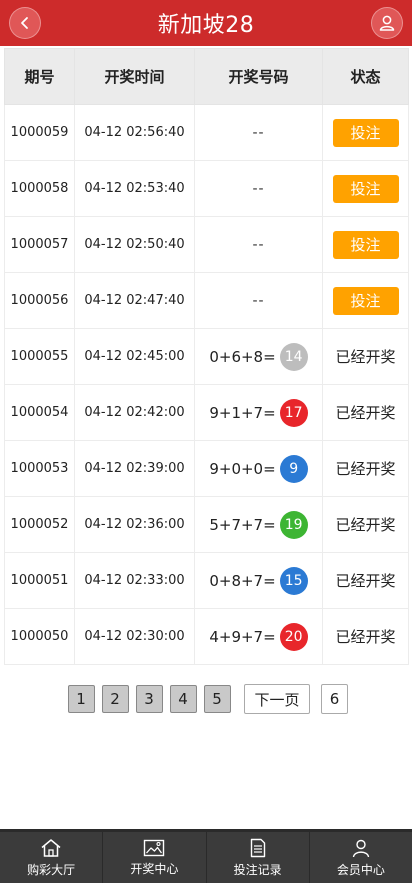  I want to click on table-header-row: 期号 开奖时间 开奖号码 状态, so click(206, 76).